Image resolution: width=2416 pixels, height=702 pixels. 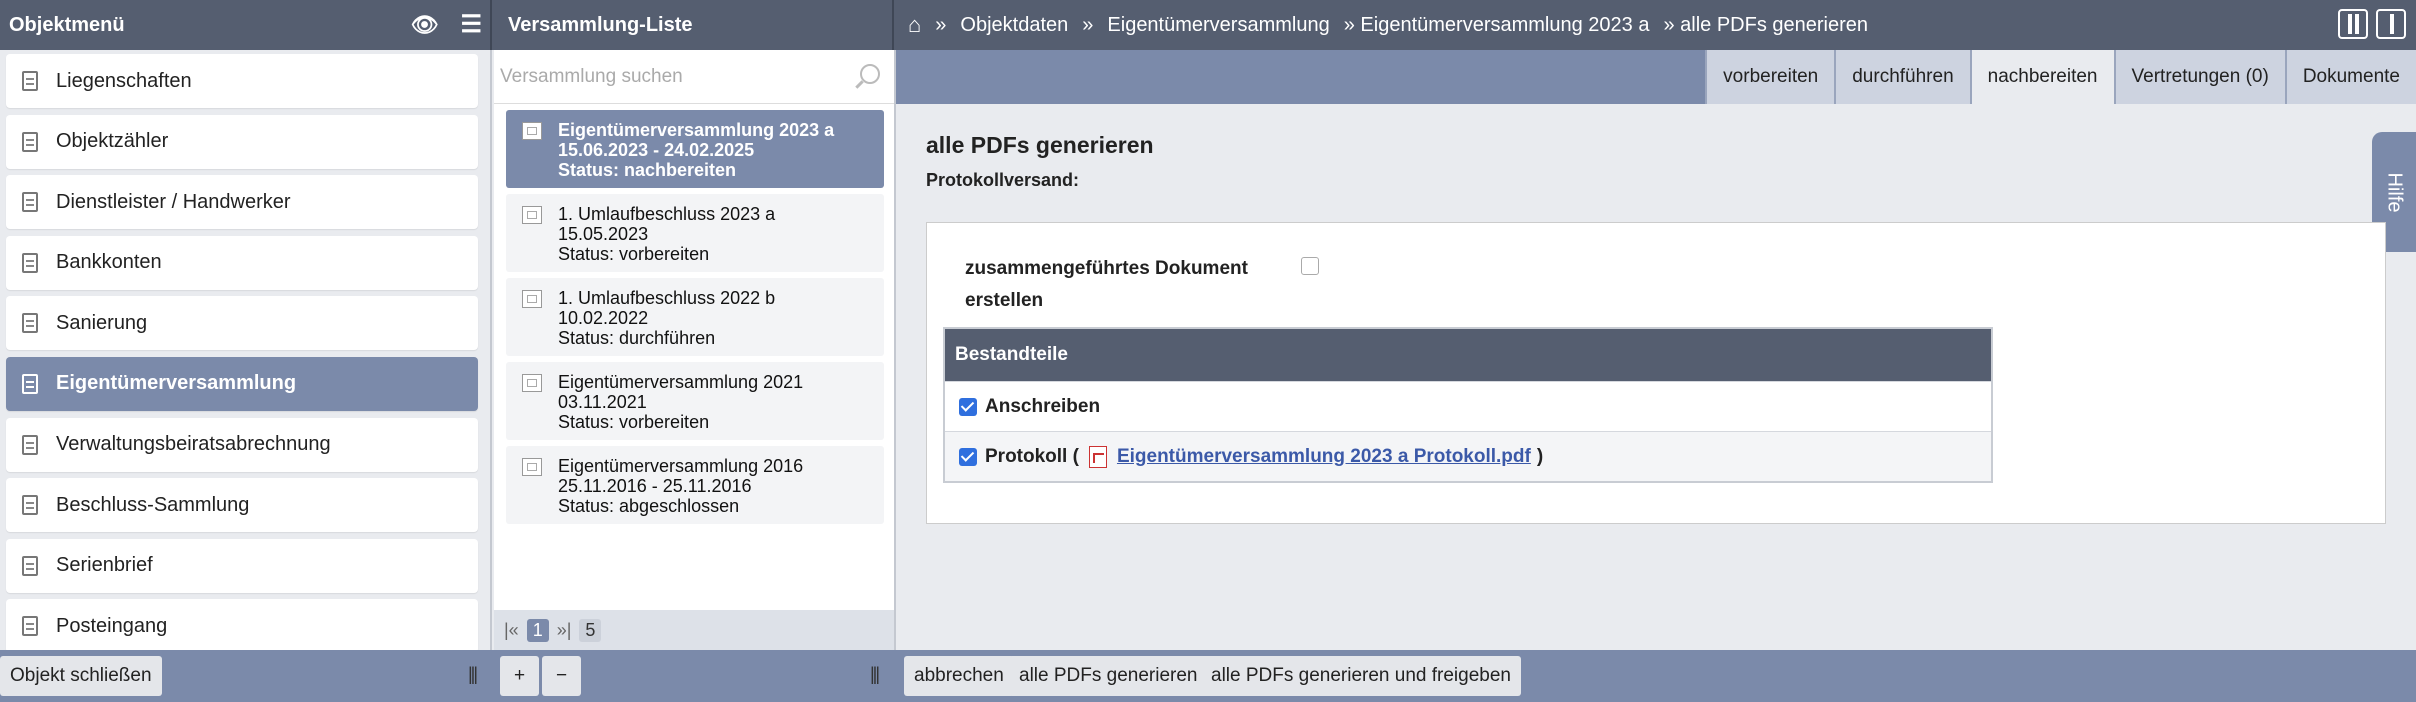 I want to click on merged-document-checkbox, so click(x=1310, y=266).